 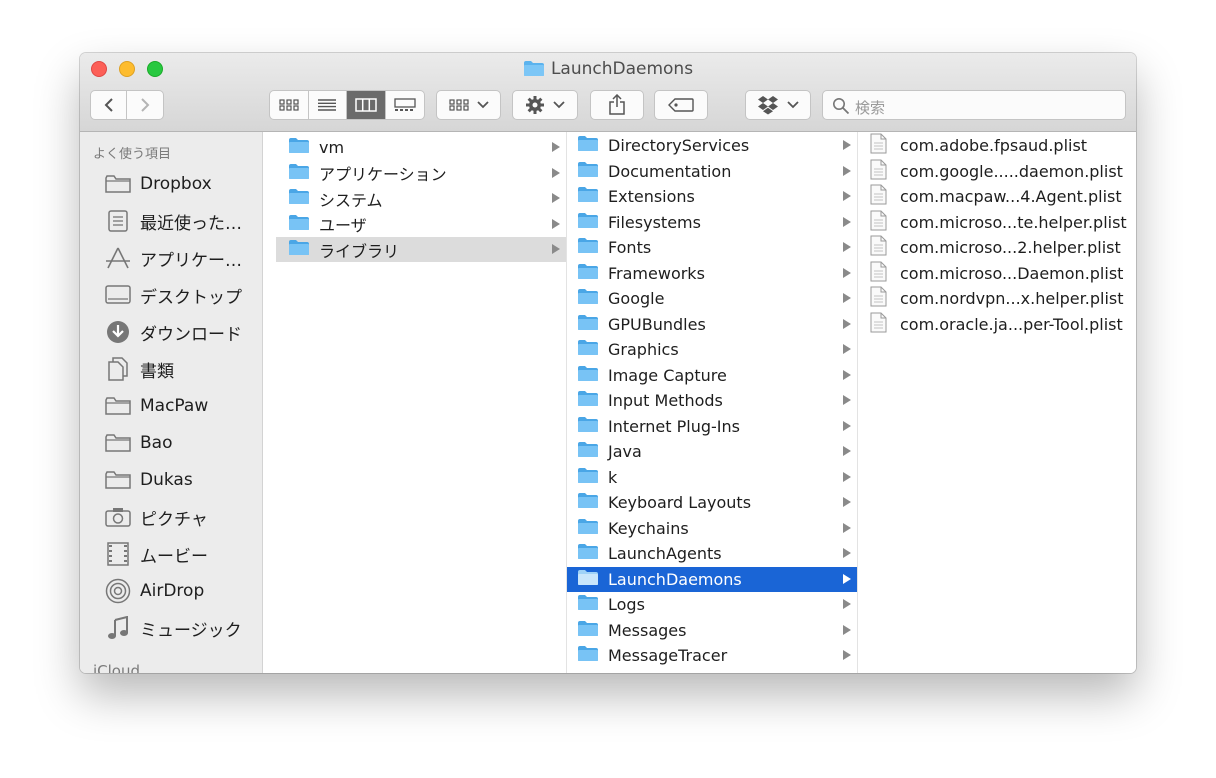 What do you see at coordinates (712, 451) in the screenshot?
I see `column-row: Java` at bounding box center [712, 451].